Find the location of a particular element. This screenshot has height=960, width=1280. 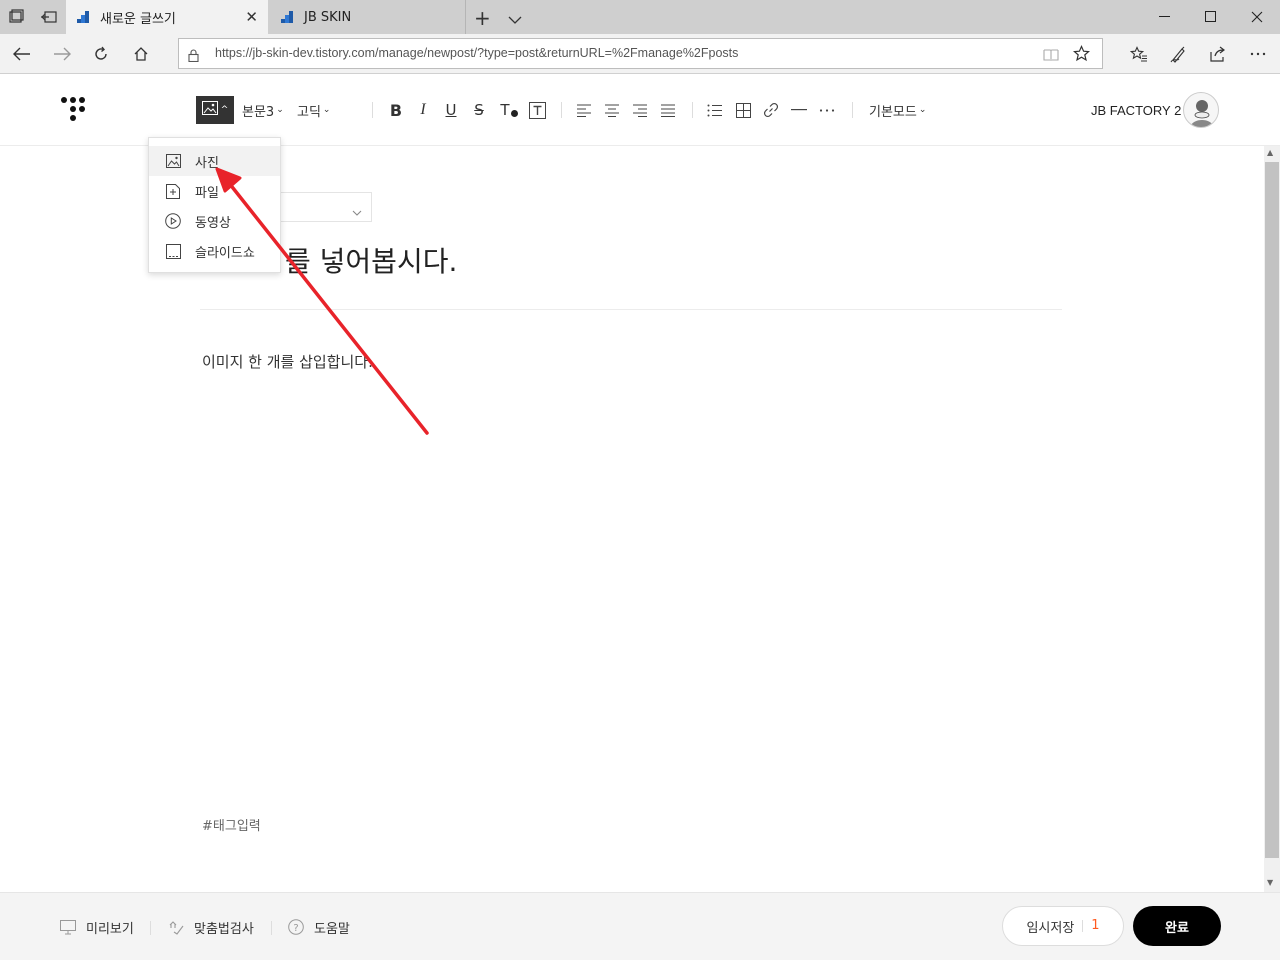

chevron-down-icon is located at coordinates (357, 211).